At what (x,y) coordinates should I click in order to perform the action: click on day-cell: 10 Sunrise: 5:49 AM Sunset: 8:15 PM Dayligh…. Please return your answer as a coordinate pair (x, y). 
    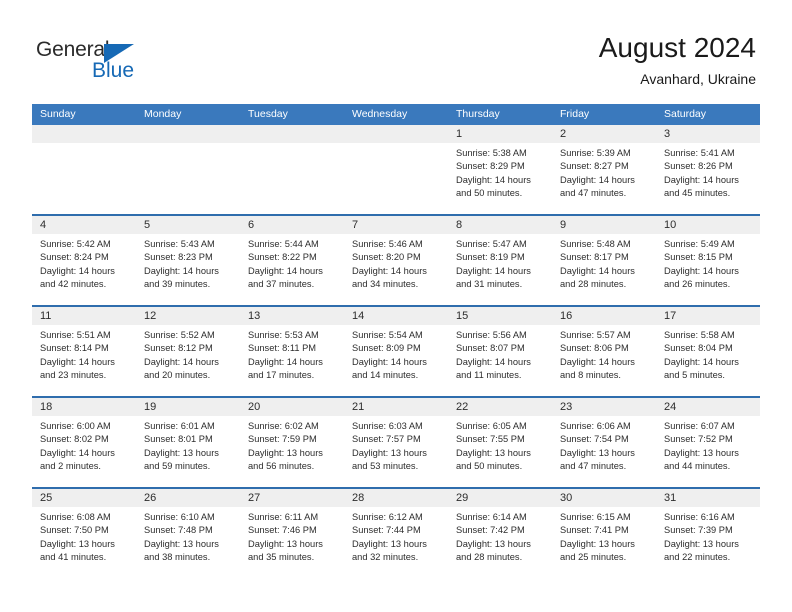
    Looking at the image, I should click on (708, 260).